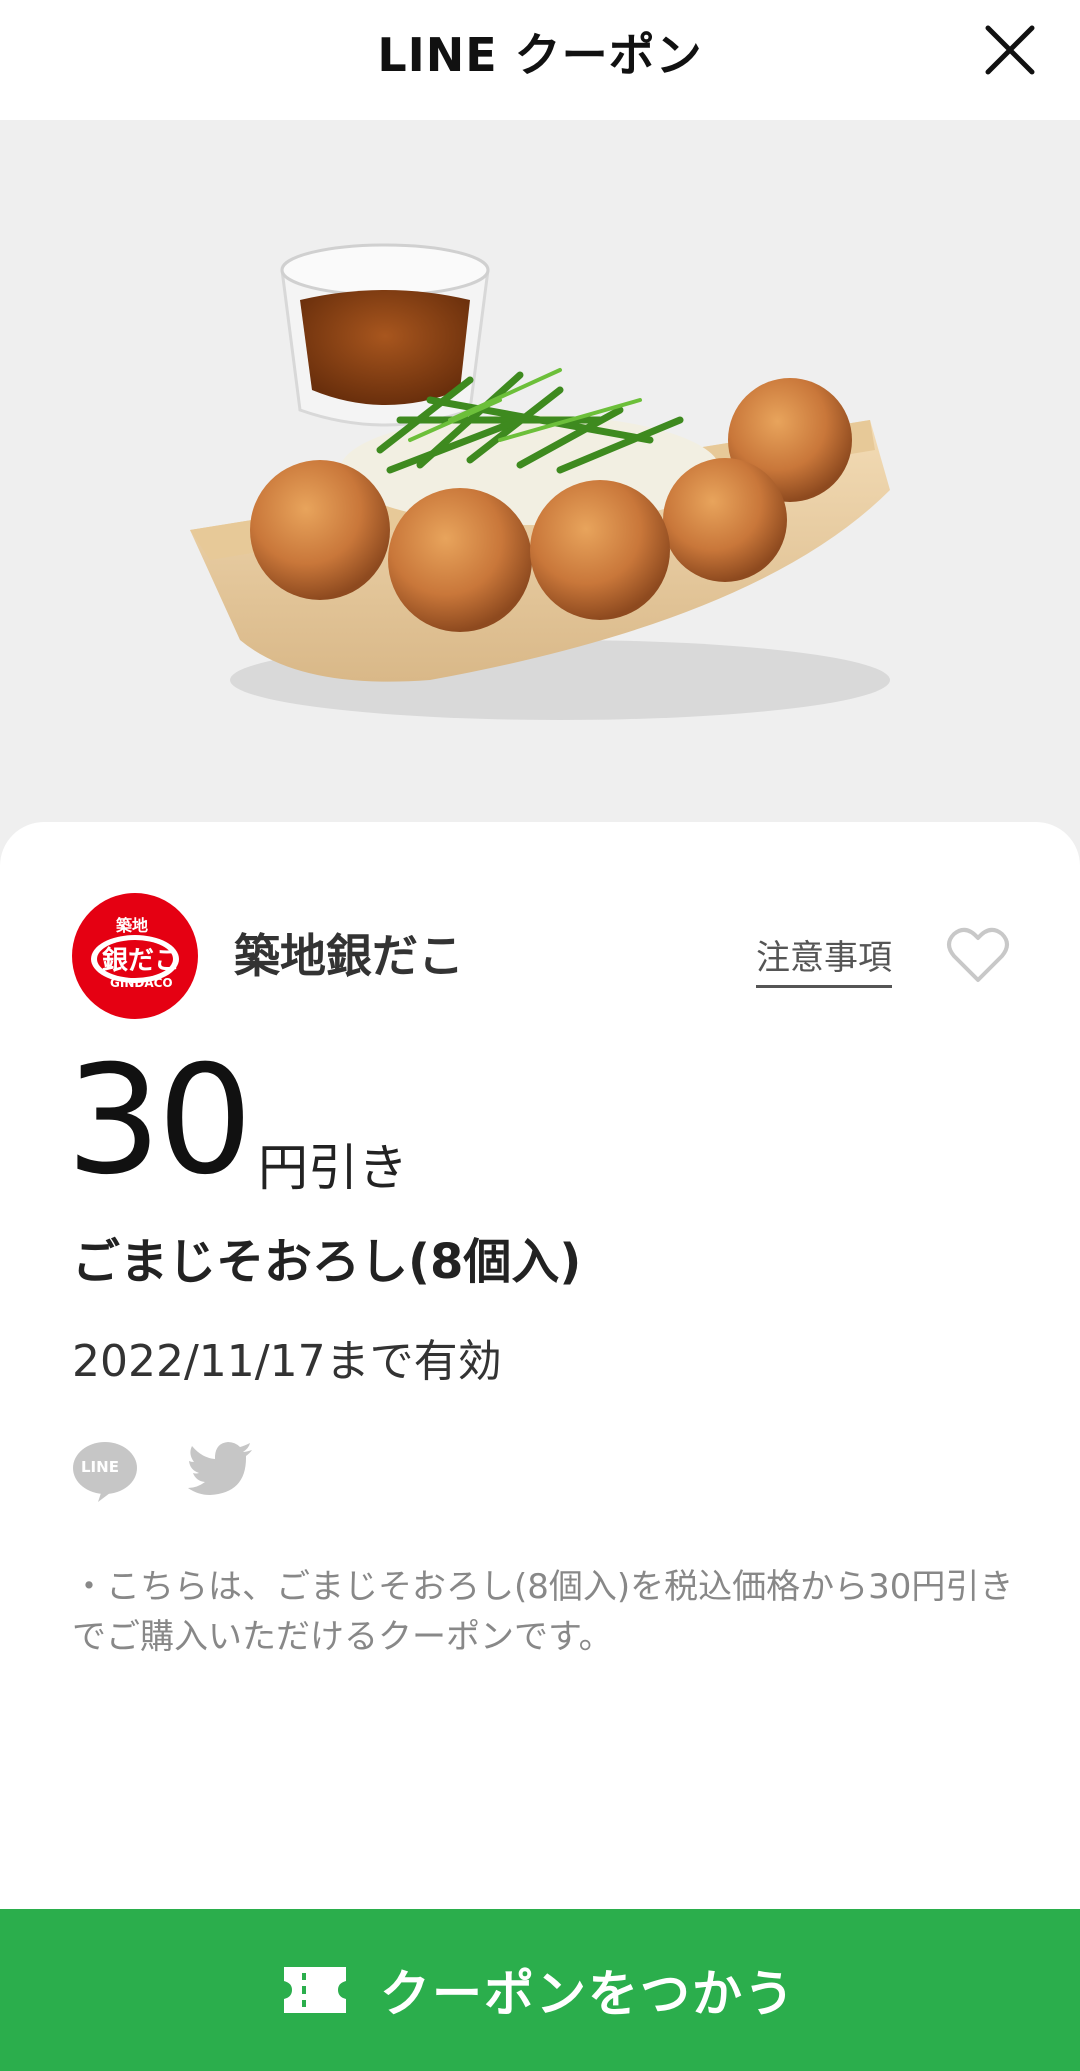  I want to click on twitter-icon, so click(220, 1468).